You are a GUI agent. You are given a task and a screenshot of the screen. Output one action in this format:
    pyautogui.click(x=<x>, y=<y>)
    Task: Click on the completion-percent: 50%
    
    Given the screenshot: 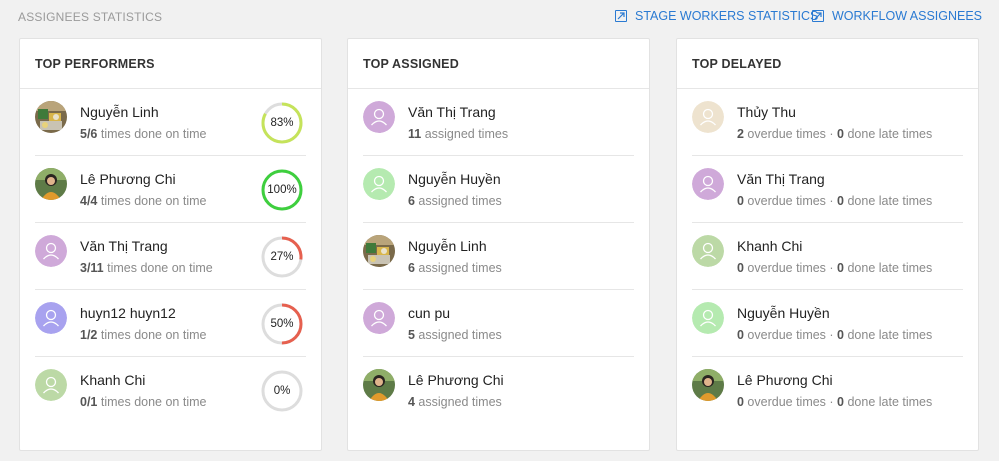 What is the action you would take?
    pyautogui.click(x=282, y=324)
    